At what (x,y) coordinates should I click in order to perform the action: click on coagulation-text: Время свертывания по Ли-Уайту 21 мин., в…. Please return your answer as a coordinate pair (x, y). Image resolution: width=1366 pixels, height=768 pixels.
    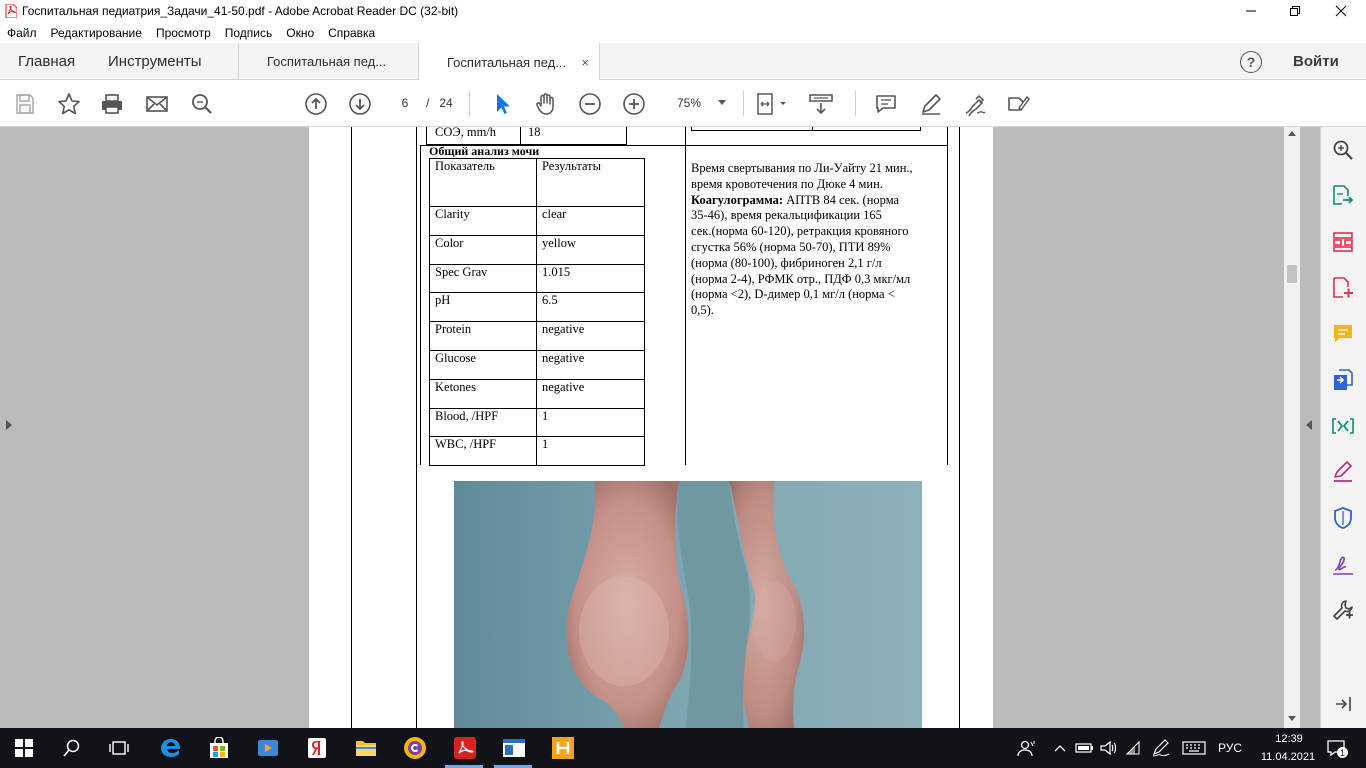
    Looking at the image, I should click on (818, 240).